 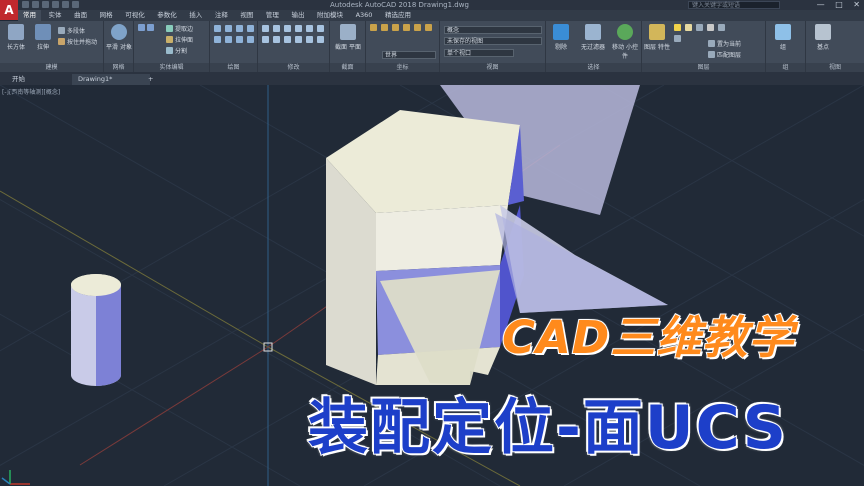 What do you see at coordinates (29, 15) in the screenshot?
I see `tab-home: 常用` at bounding box center [29, 15].